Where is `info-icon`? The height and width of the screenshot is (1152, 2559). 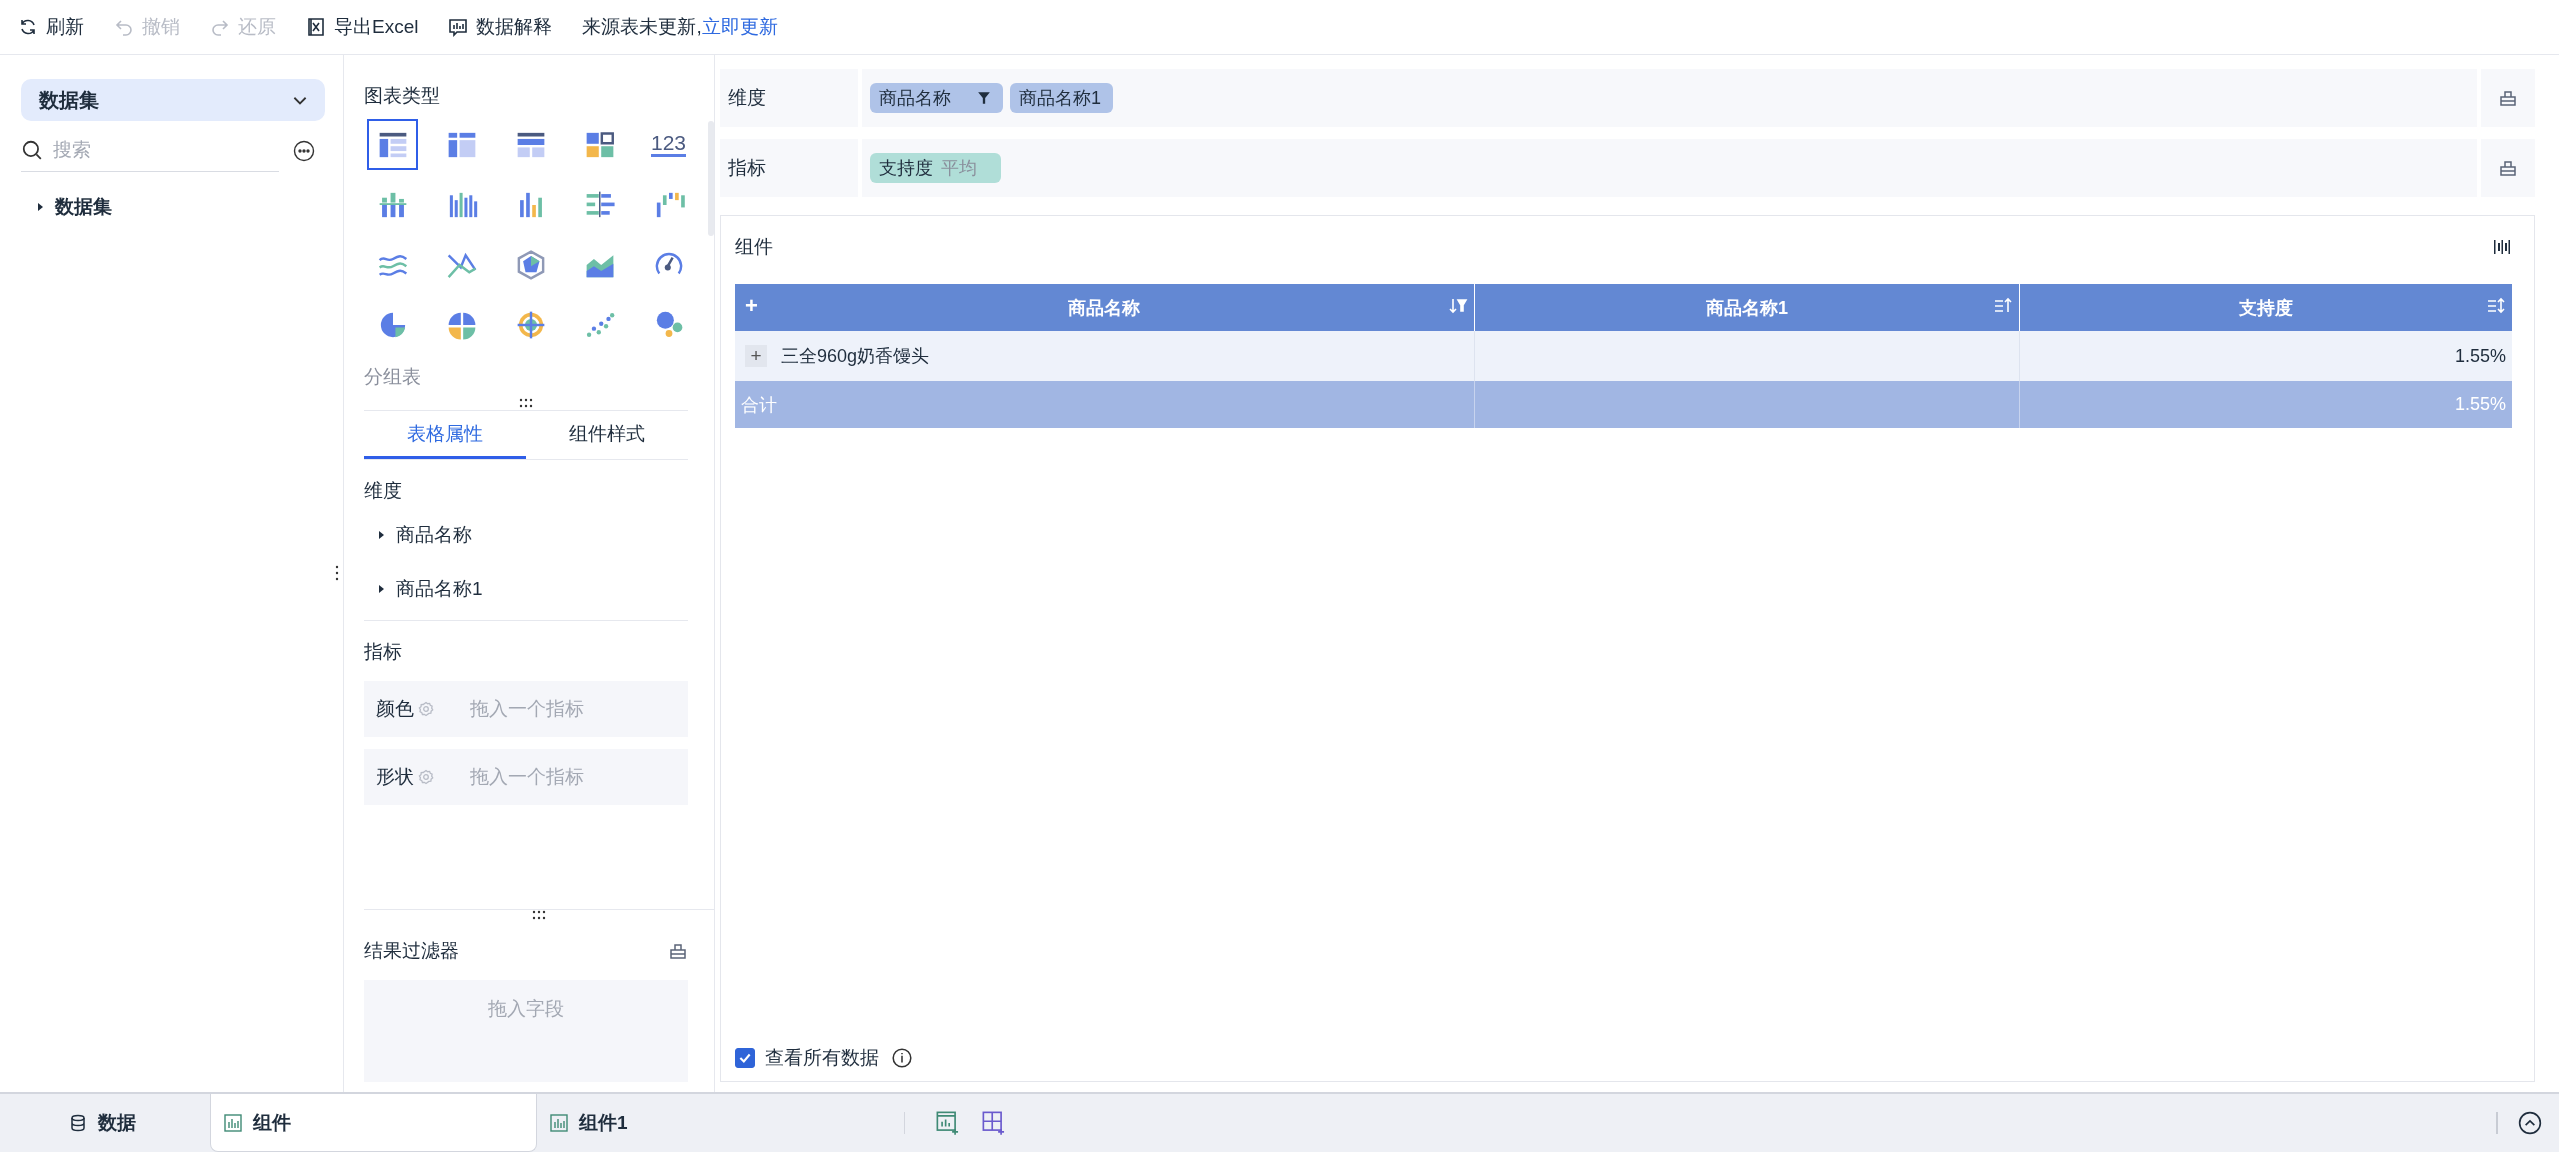
info-icon is located at coordinates (902, 1058).